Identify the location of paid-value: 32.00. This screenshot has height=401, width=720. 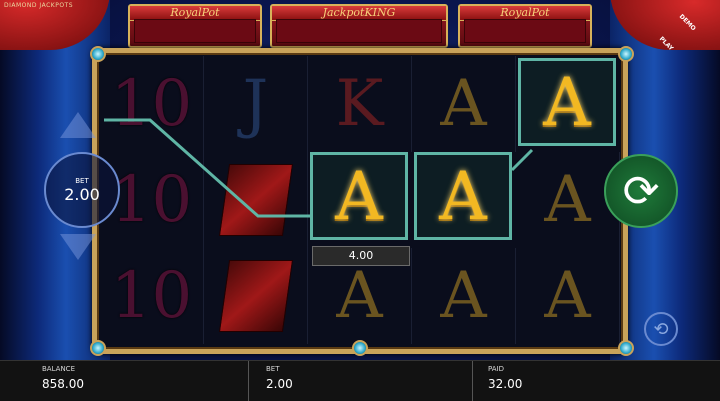
(505, 384).